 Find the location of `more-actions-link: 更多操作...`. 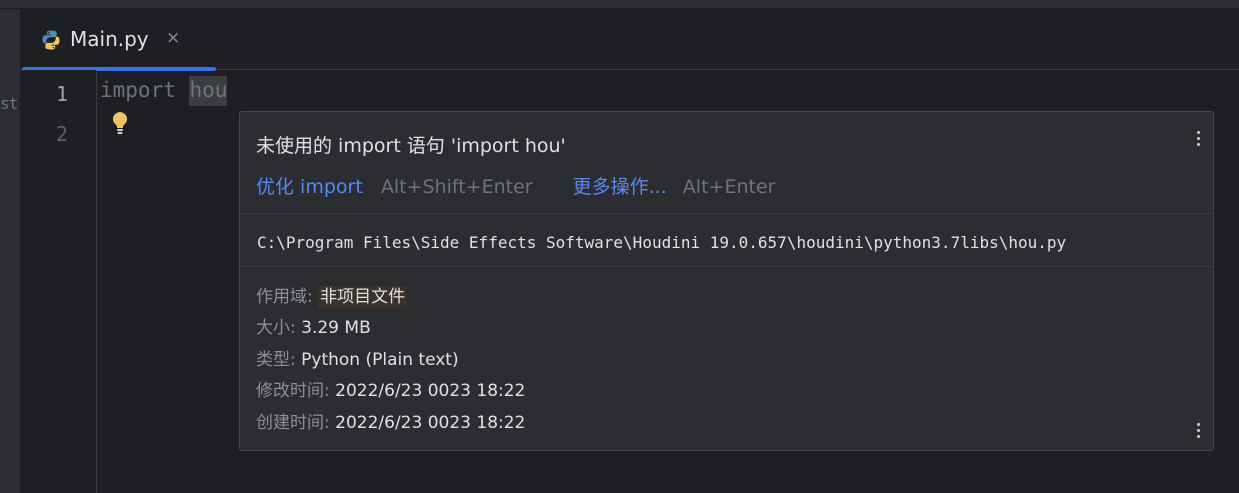

more-actions-link: 更多操作... is located at coordinates (620, 187).